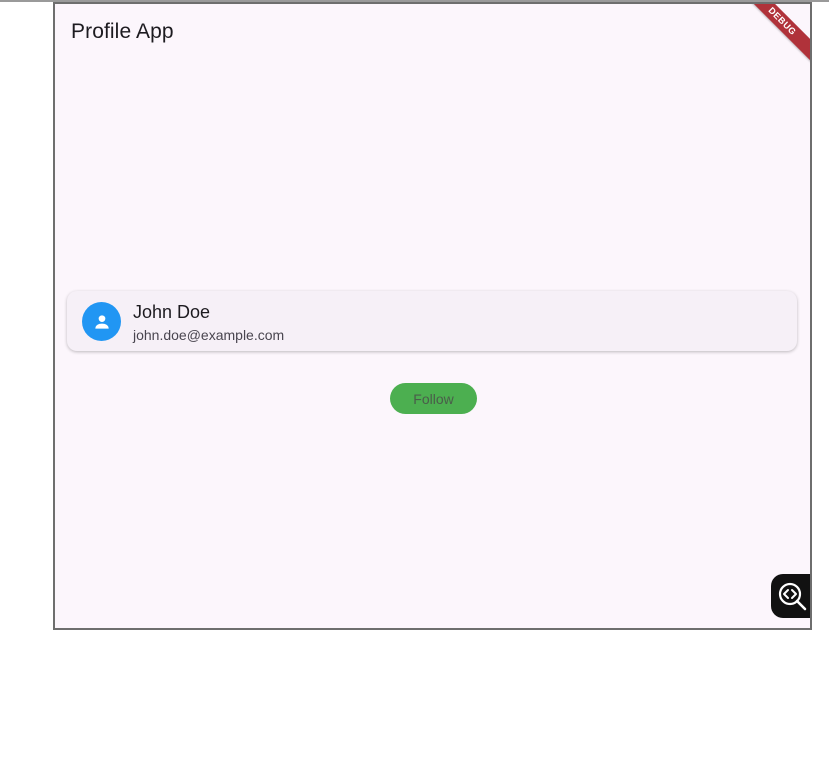 The height and width of the screenshot is (759, 829). I want to click on profile-card: John Doe john.doe@example.com, so click(432, 321).